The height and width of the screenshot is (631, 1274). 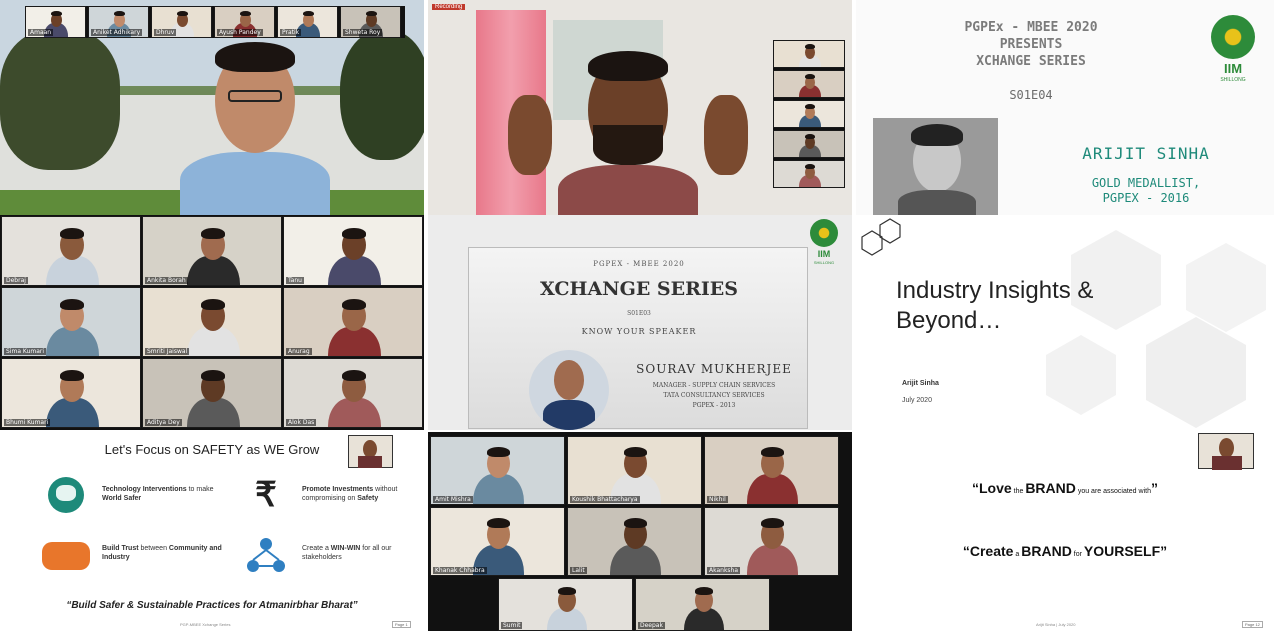 What do you see at coordinates (205, 624) in the screenshot?
I see `safety-foot-small: PGP-MBEE Xchange Series` at bounding box center [205, 624].